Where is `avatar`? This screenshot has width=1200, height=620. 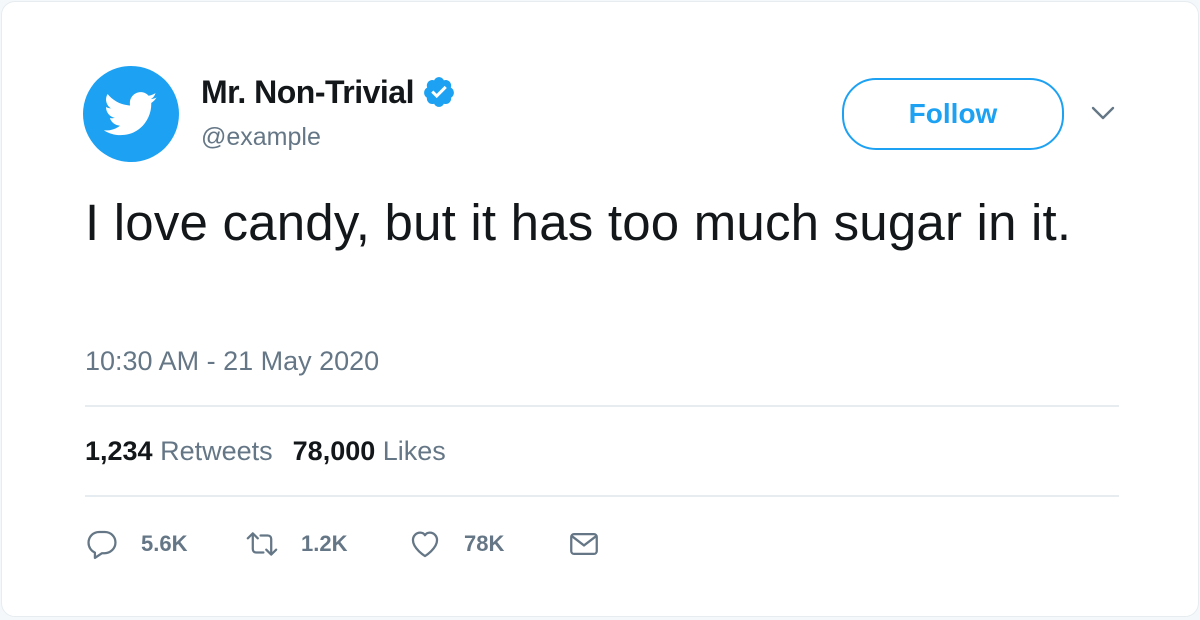 avatar is located at coordinates (131, 114).